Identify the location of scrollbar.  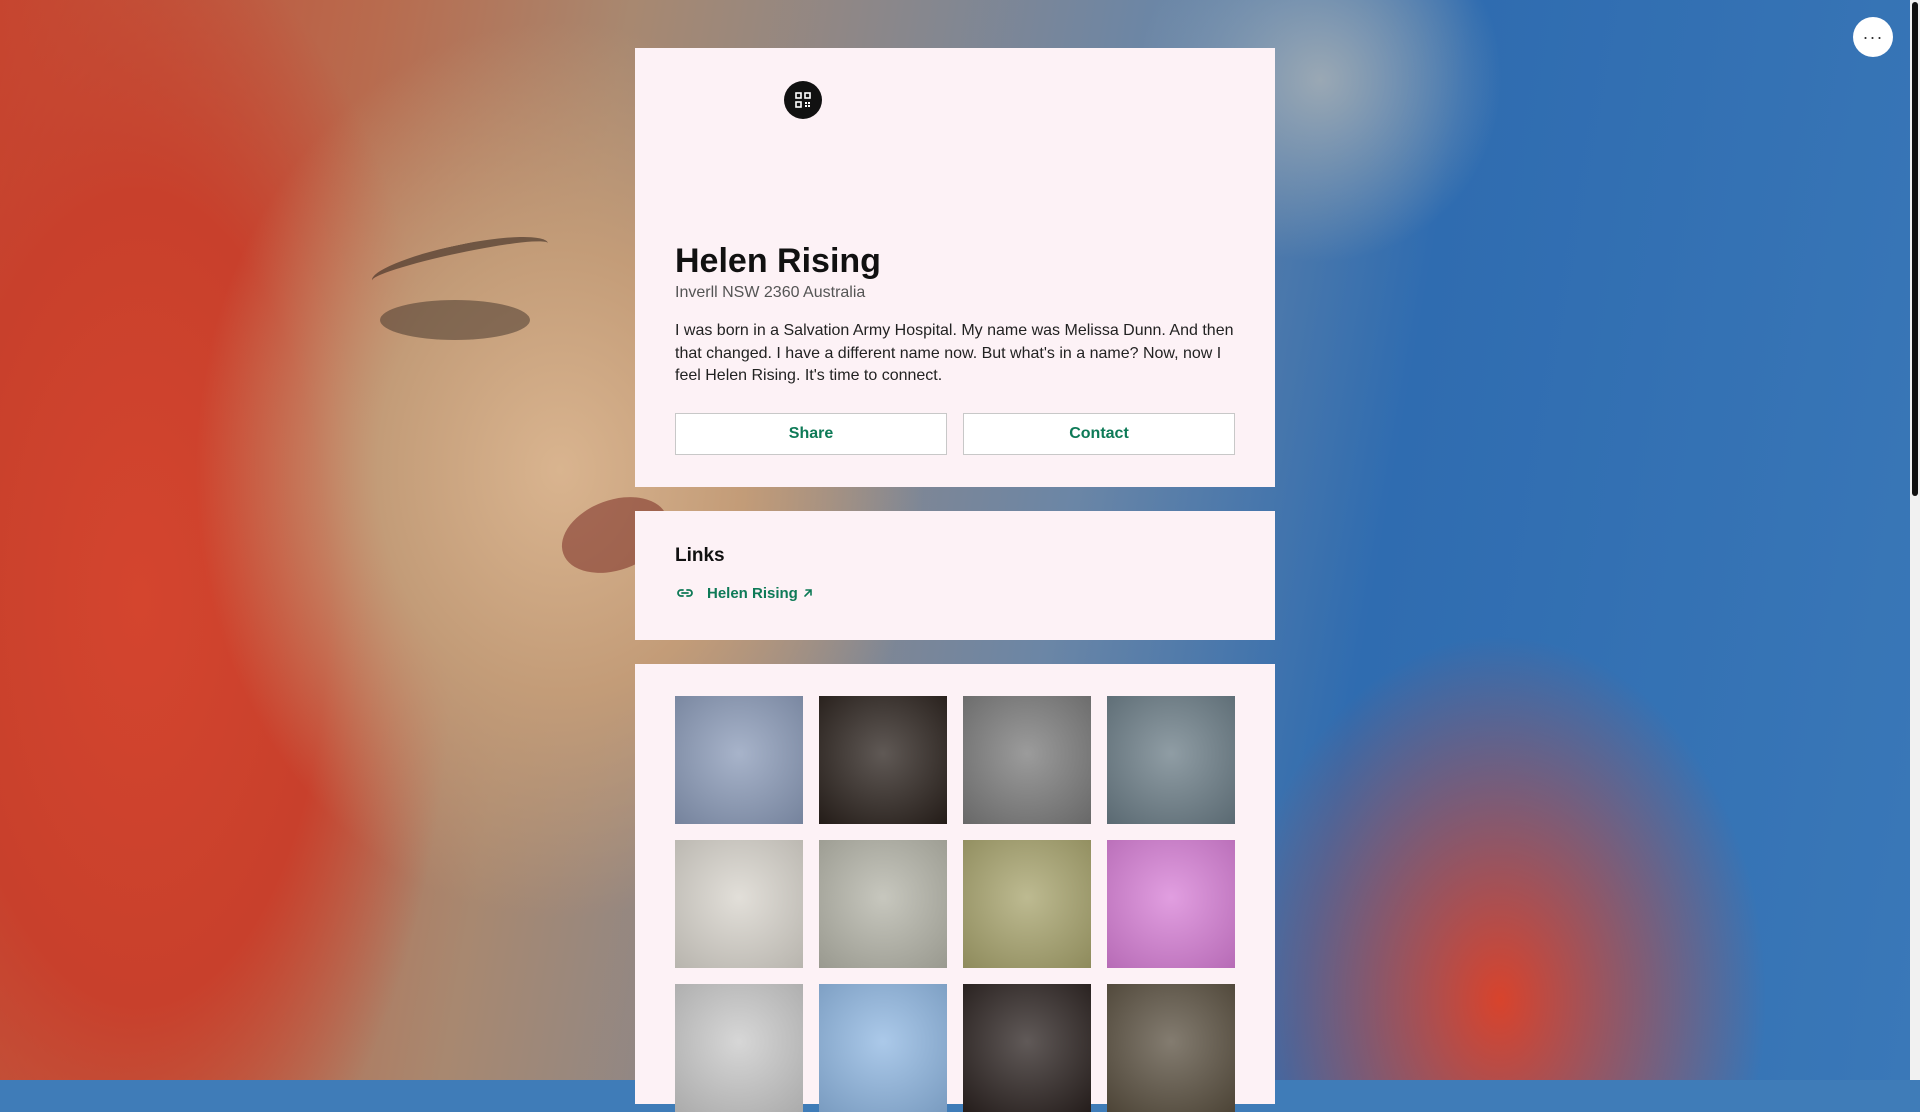
(1915, 540).